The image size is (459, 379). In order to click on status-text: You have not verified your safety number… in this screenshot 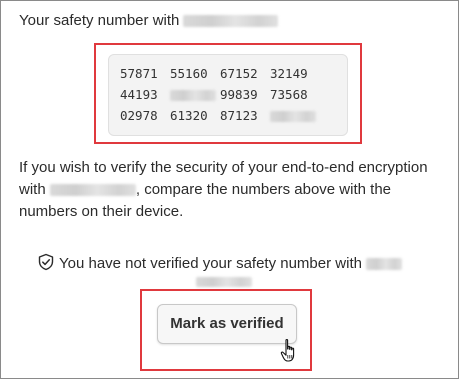, I will do `click(210, 263)`.